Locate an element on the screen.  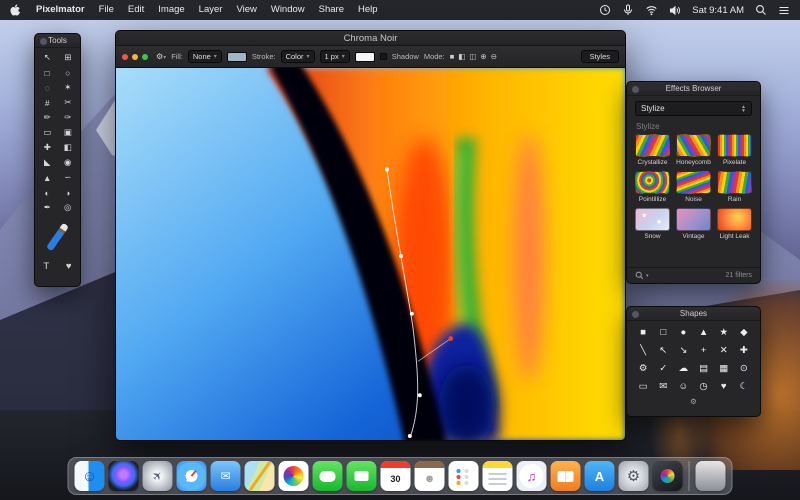
mode-icon-shape-combine-icon: ⊖ is located at coordinates (494, 56).